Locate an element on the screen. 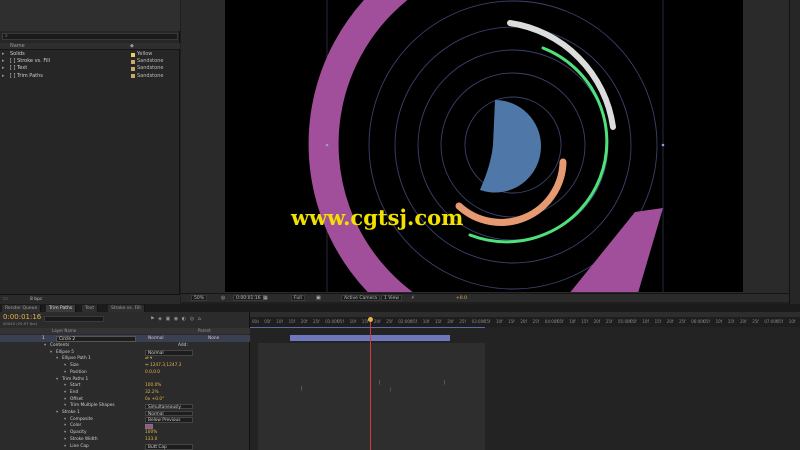 This screenshot has height=450, width=800. property-value: 0x +0.0° is located at coordinates (154, 400).